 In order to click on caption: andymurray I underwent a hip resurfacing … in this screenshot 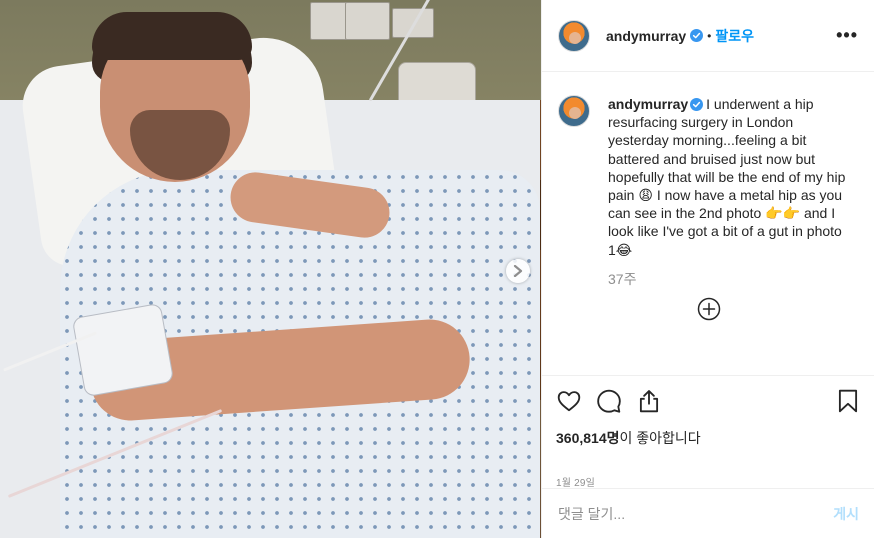, I will do `click(728, 177)`.